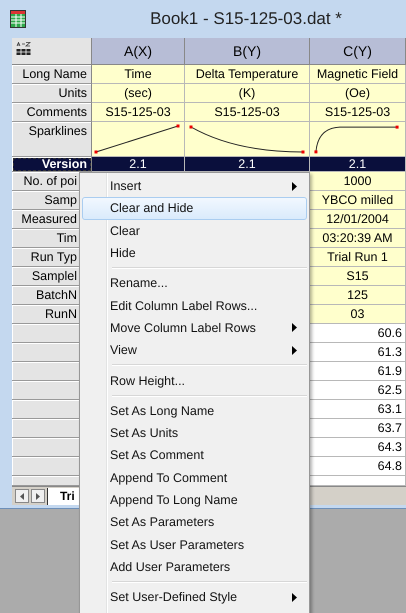  I want to click on menu-item: Set As User Parameters, so click(194, 544).